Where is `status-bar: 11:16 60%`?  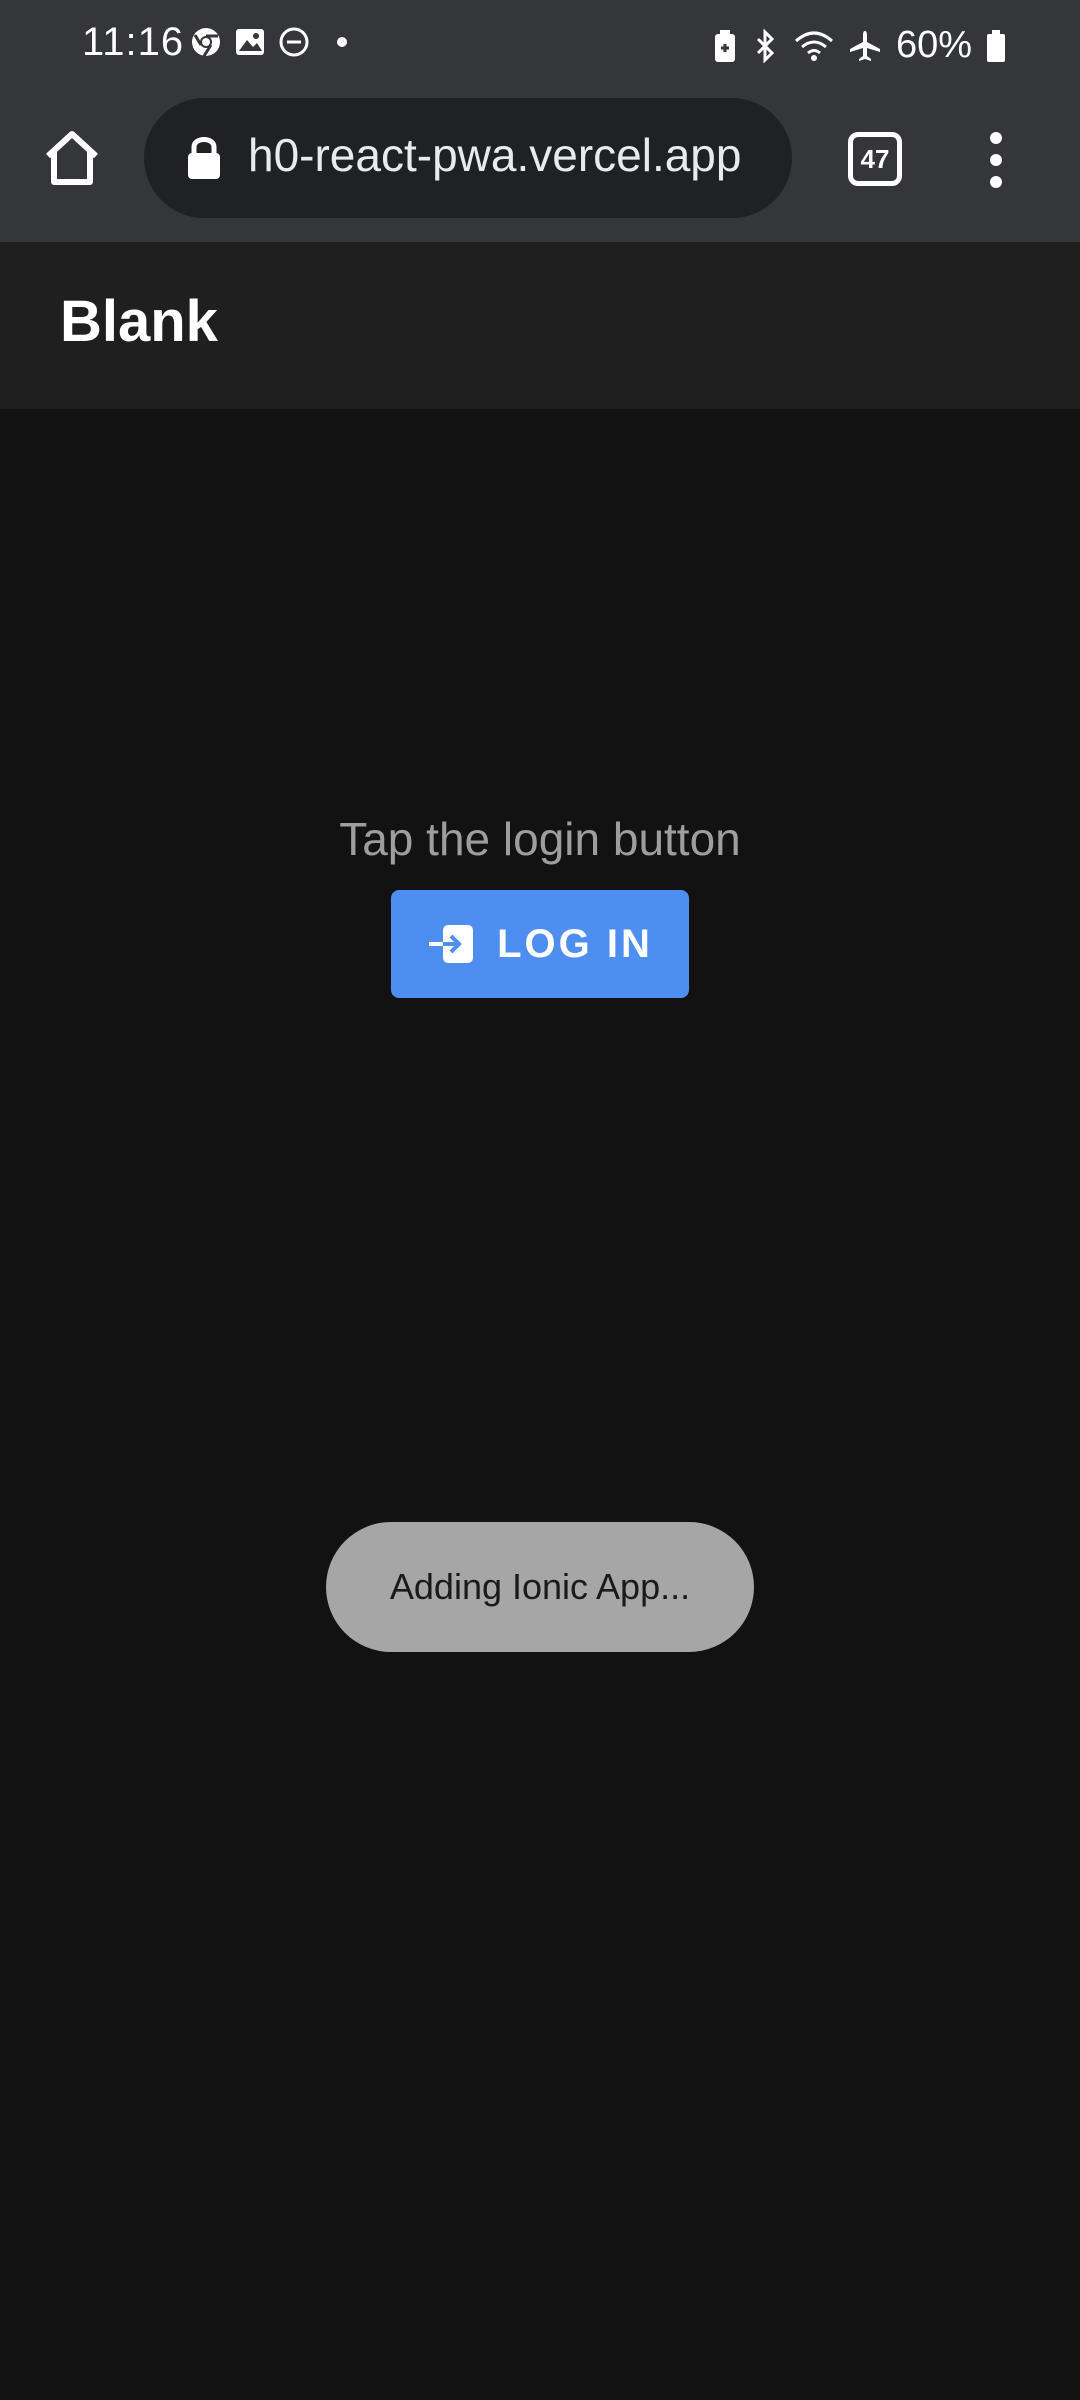
status-bar: 11:16 60% is located at coordinates (540, 45).